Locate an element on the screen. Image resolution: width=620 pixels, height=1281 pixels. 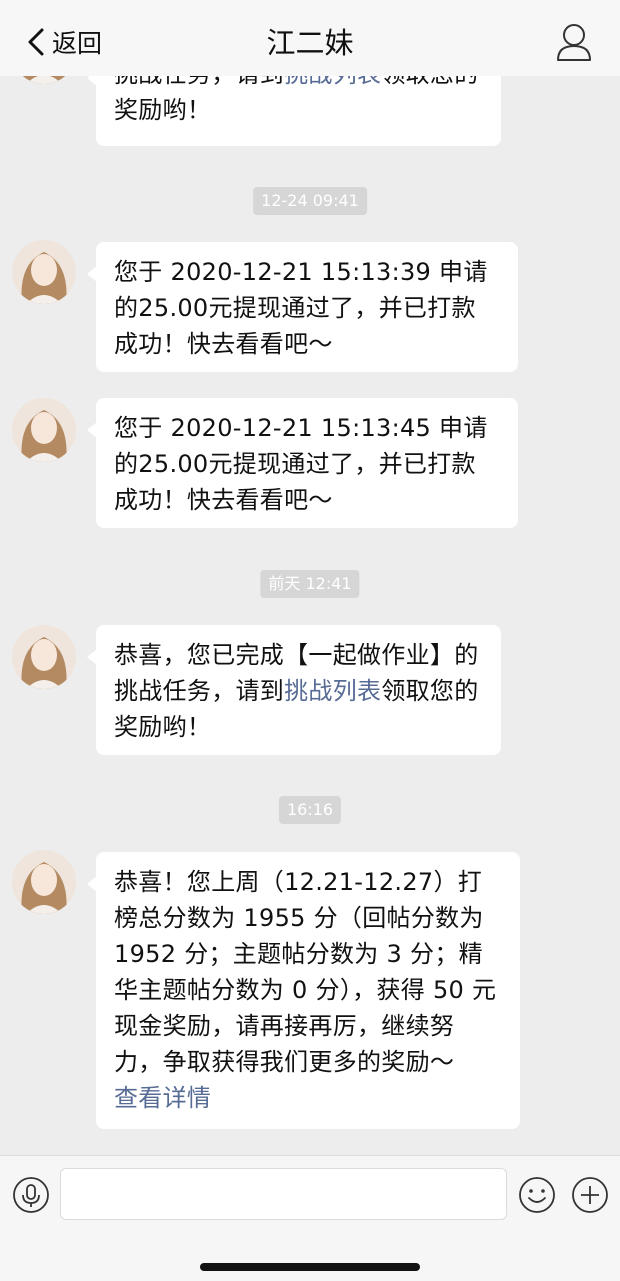
challenge-list-link: 挑战列表 is located at coordinates (332, 691).